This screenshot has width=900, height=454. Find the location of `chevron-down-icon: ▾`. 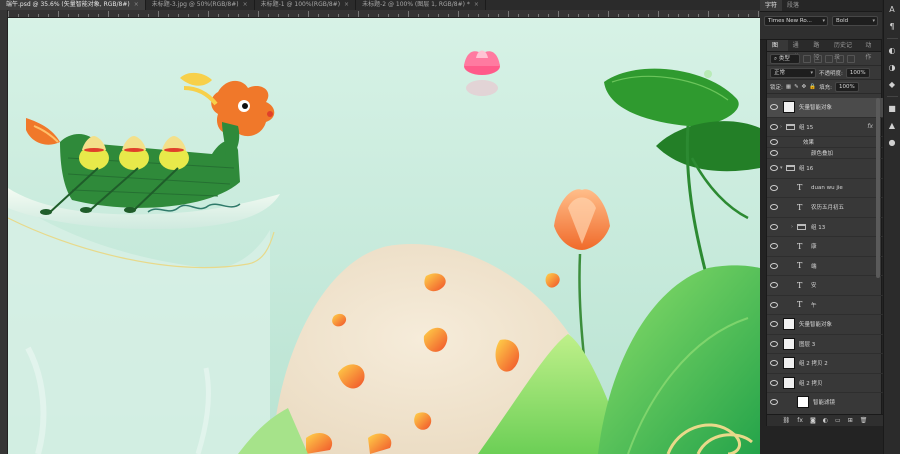

chevron-down-icon: ▾ is located at coordinates (781, 168).